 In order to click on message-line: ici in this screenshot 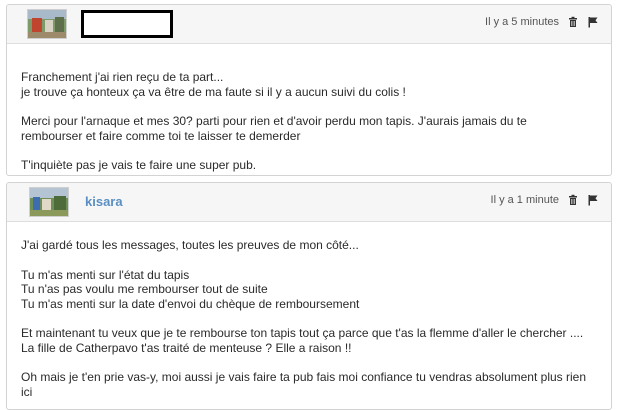, I will do `click(27, 391)`.